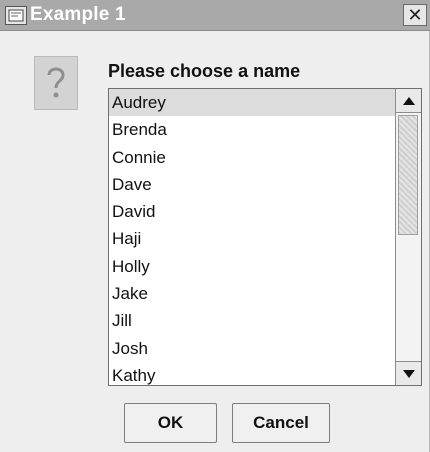  What do you see at coordinates (16, 15) in the screenshot?
I see `app-icon` at bounding box center [16, 15].